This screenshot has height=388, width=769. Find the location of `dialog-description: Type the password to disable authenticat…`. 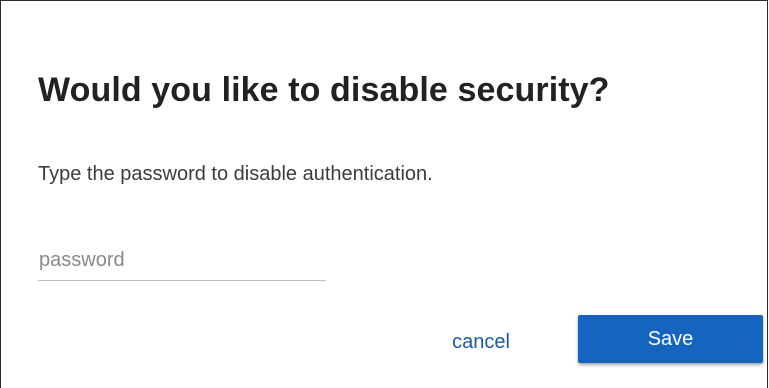

dialog-description: Type the password to disable authenticat… is located at coordinates (235, 174).